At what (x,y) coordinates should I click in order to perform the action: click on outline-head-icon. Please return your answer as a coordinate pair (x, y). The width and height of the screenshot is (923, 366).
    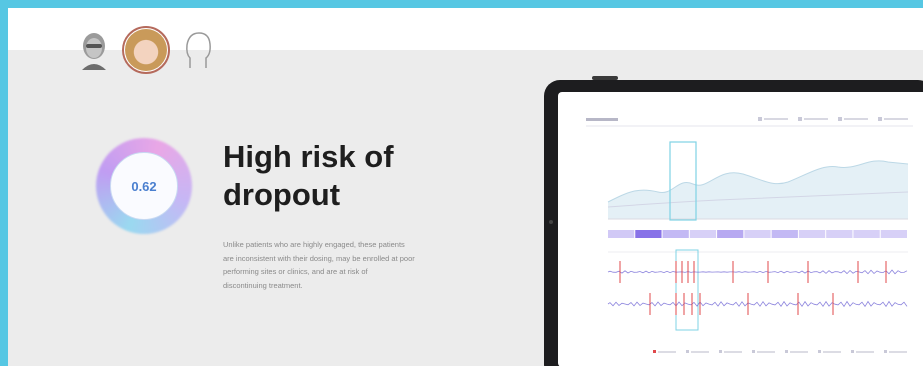
    Looking at the image, I should click on (198, 50).